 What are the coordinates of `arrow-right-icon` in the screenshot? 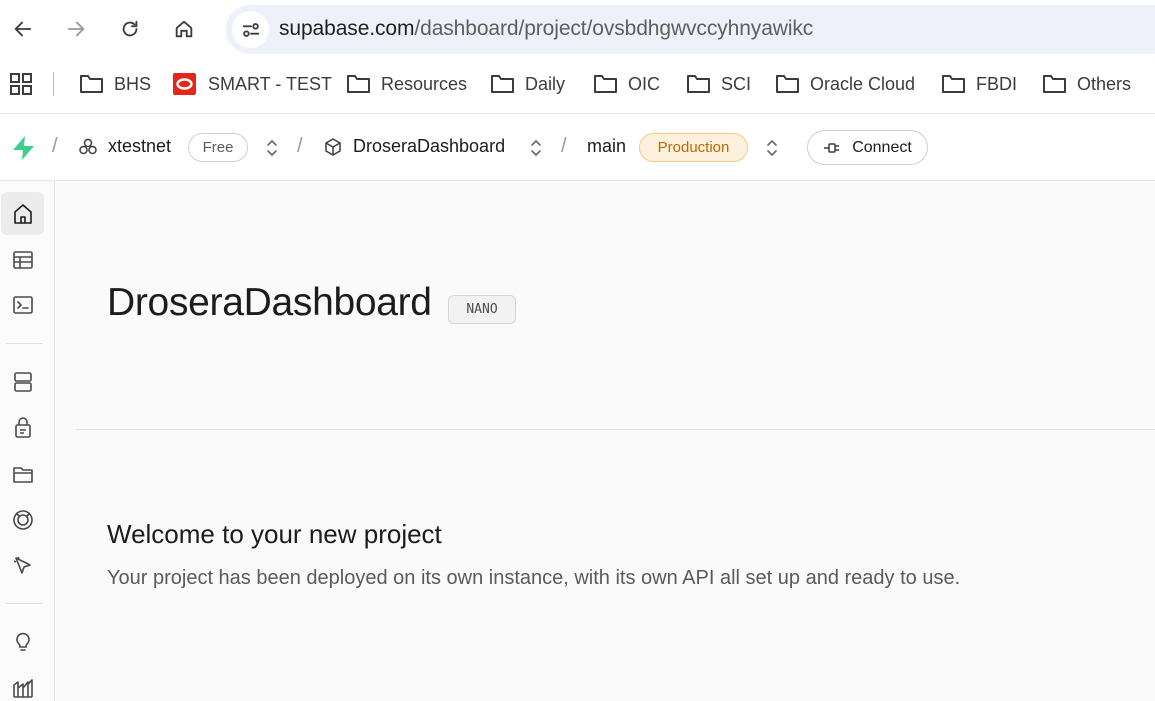 It's located at (76, 29).